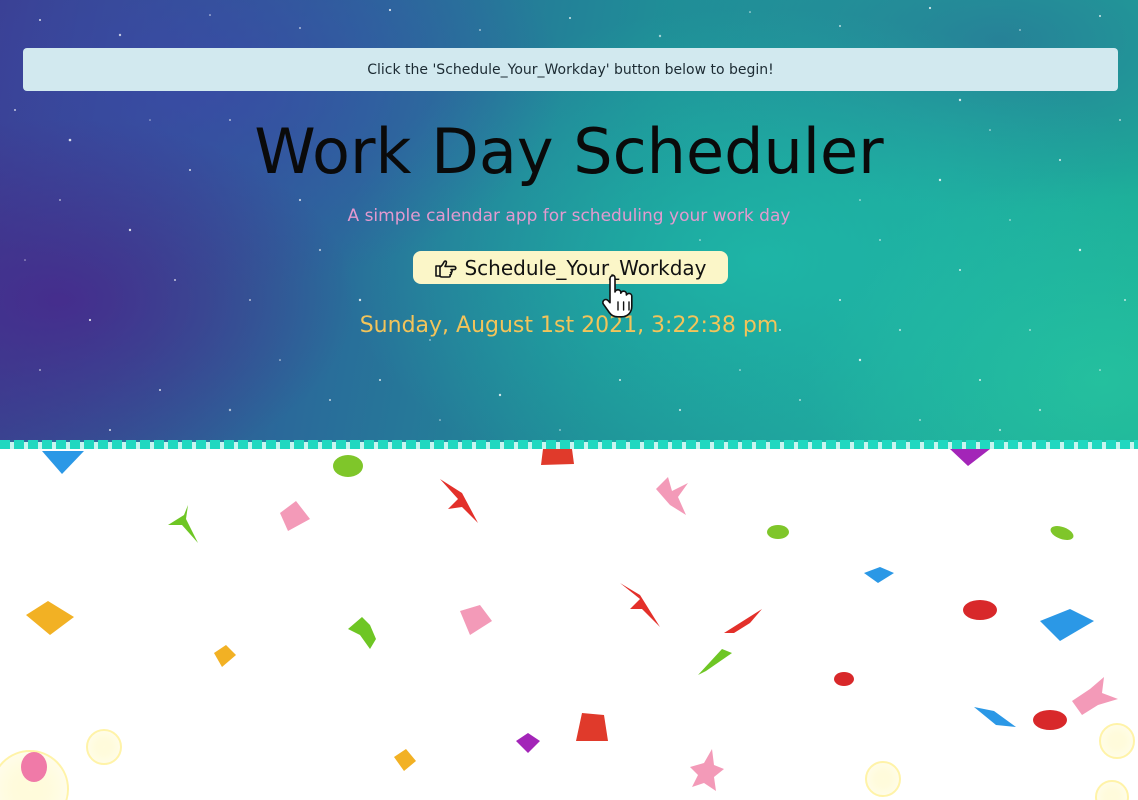 The height and width of the screenshot is (800, 1138). I want to click on page-title: Work Day Scheduler, so click(569, 151).